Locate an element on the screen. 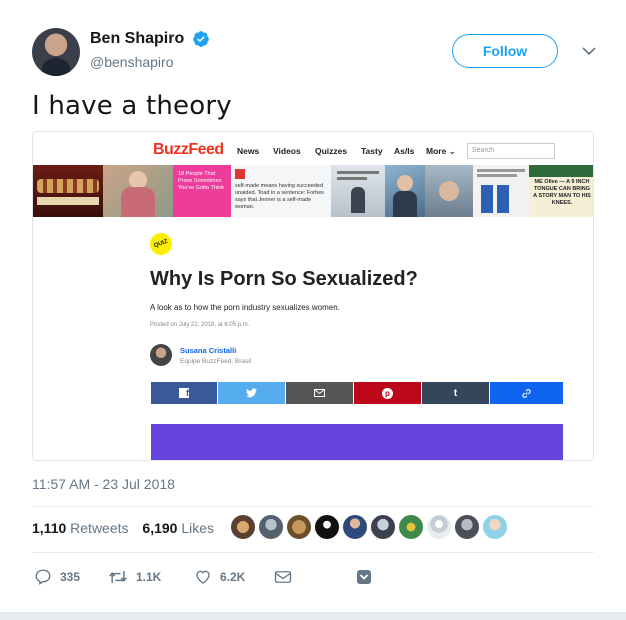  article-title: Why Is Porn So Sexualized? is located at coordinates (284, 279).